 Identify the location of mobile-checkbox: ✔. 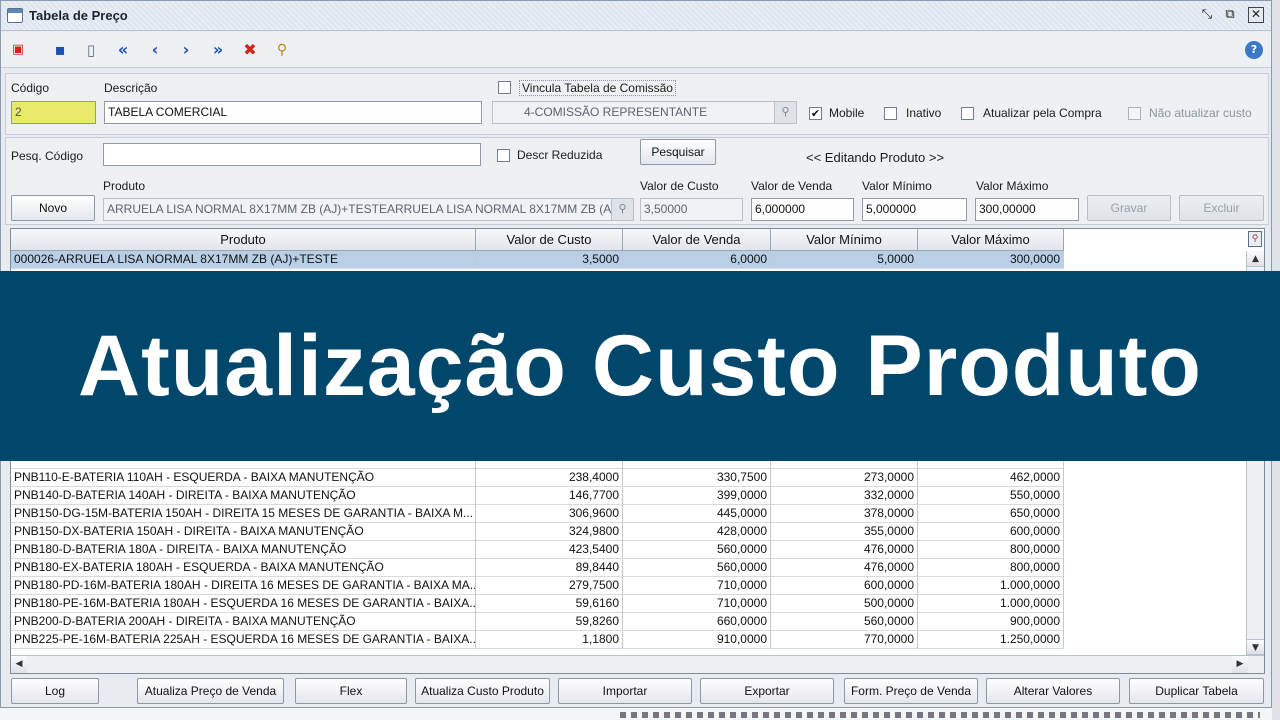
(815, 113).